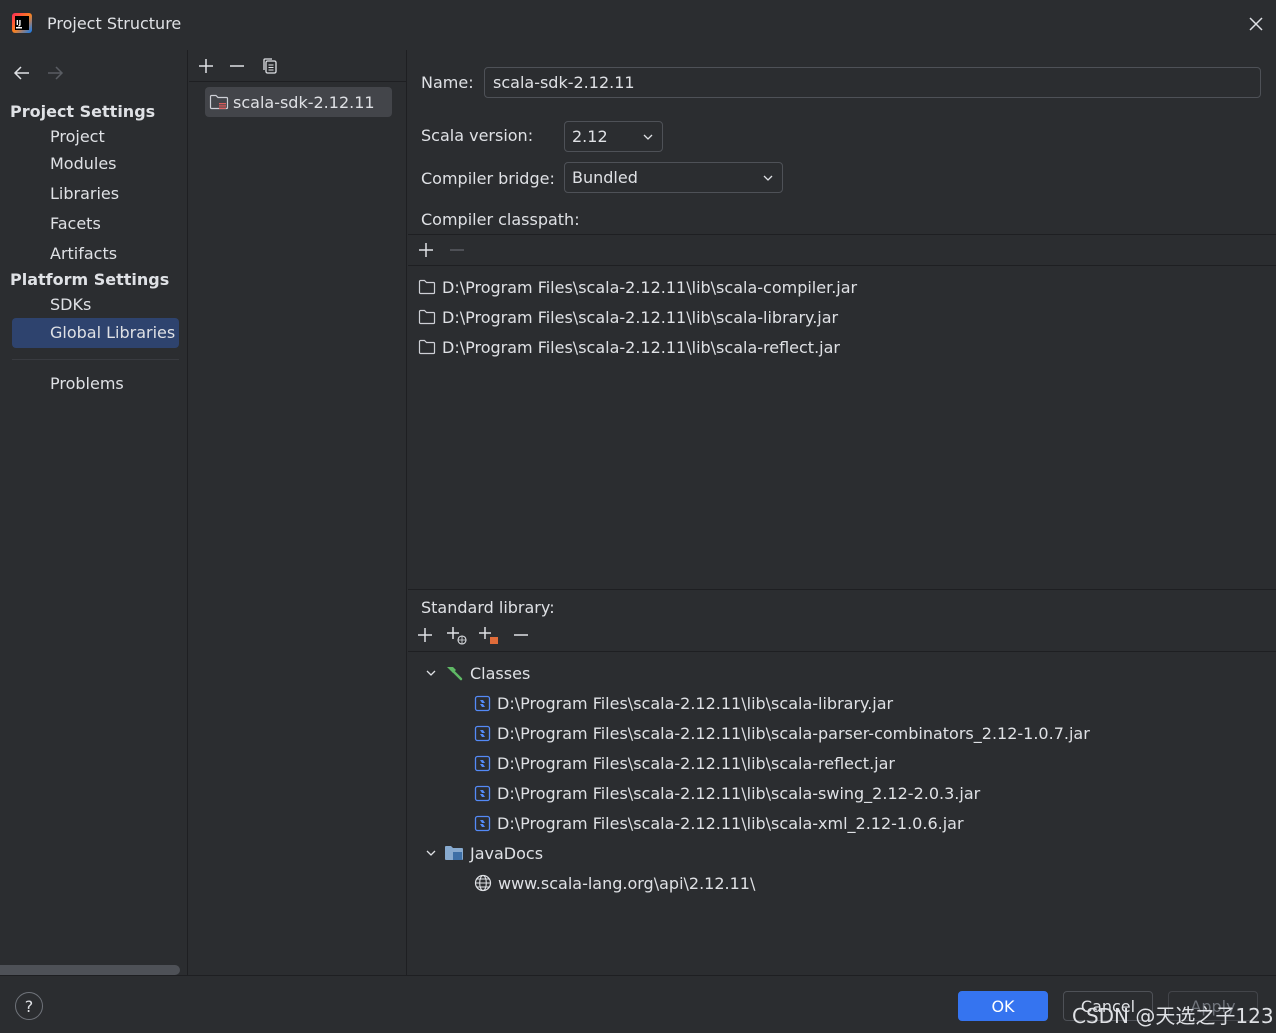  I want to click on svg-text: IJ, so click(18, 23).